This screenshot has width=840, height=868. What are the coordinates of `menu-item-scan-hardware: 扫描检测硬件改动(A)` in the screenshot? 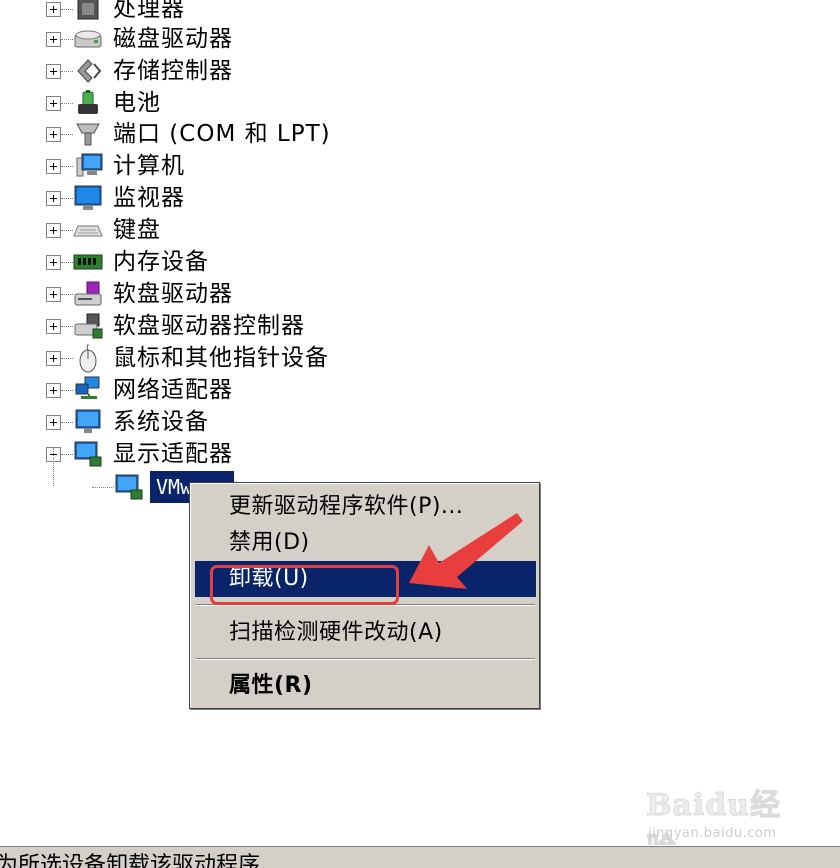 It's located at (365, 633).